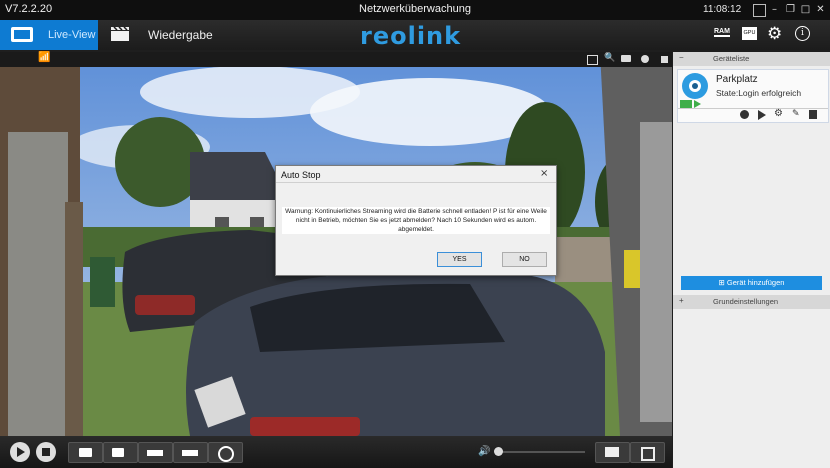 This screenshot has width=830, height=468. What do you see at coordinates (681, 300) in the screenshot?
I see `plus-icon: +` at bounding box center [681, 300].